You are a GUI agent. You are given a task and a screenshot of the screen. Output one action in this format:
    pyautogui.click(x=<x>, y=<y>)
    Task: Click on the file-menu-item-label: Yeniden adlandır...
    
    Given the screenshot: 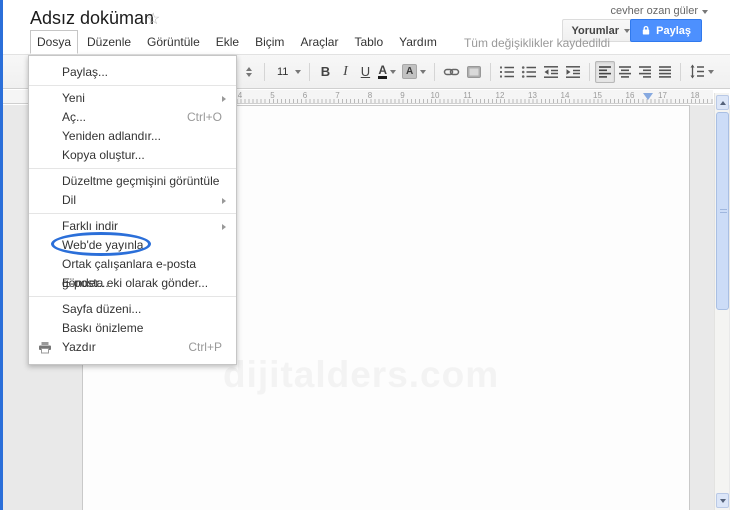 What is the action you would take?
    pyautogui.click(x=111, y=136)
    